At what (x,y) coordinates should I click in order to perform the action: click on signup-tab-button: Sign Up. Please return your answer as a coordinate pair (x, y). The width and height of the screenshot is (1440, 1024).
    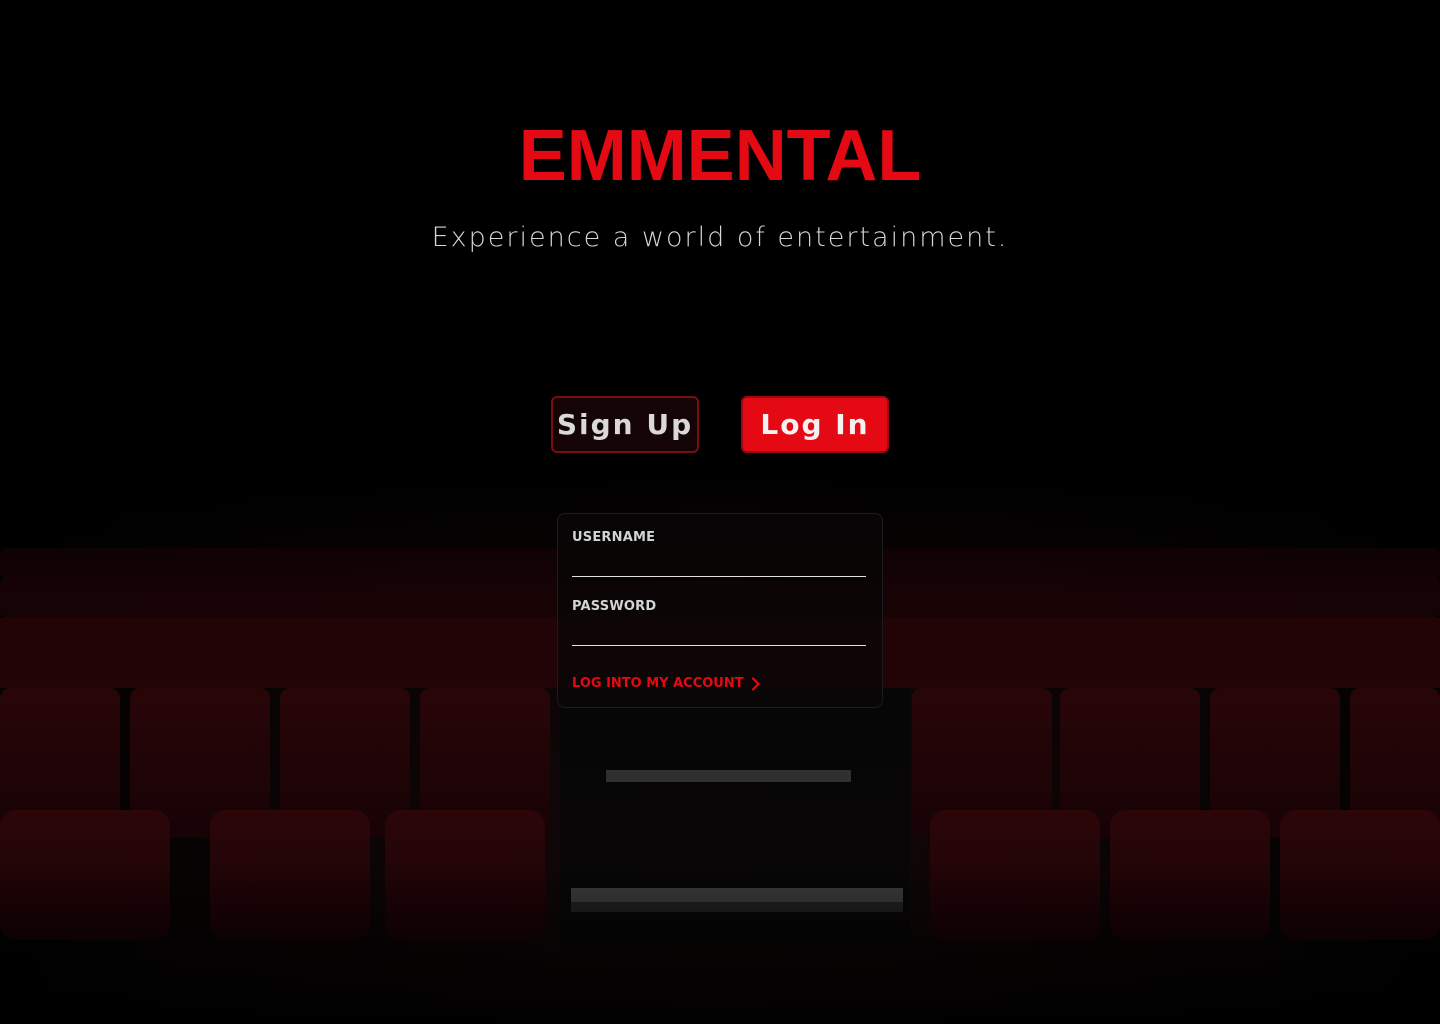
    Looking at the image, I should click on (625, 424).